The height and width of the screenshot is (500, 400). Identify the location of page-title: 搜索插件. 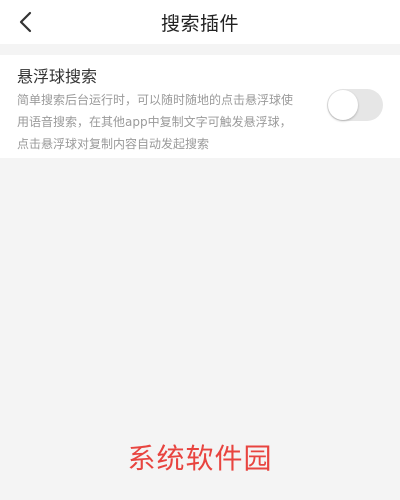
(199, 23).